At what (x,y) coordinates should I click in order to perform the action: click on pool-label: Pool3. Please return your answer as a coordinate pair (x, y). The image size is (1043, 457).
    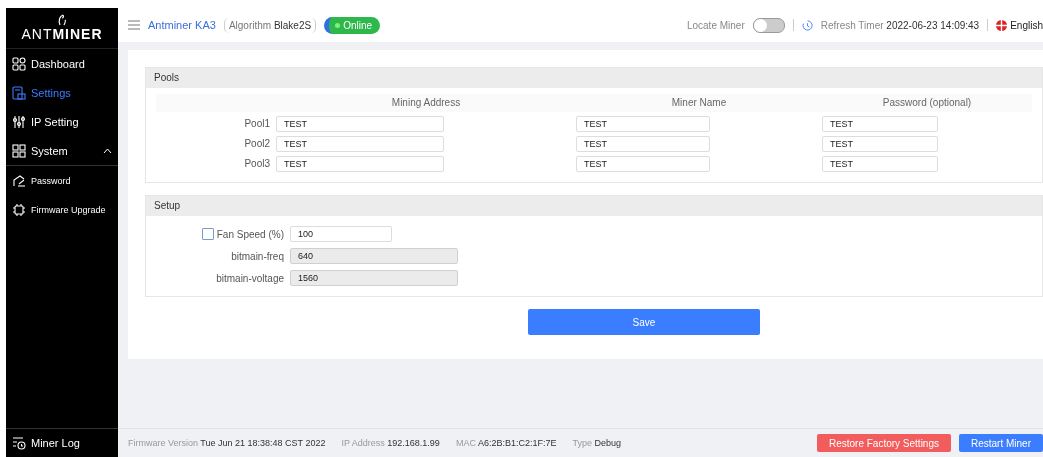
    Looking at the image, I should click on (257, 164).